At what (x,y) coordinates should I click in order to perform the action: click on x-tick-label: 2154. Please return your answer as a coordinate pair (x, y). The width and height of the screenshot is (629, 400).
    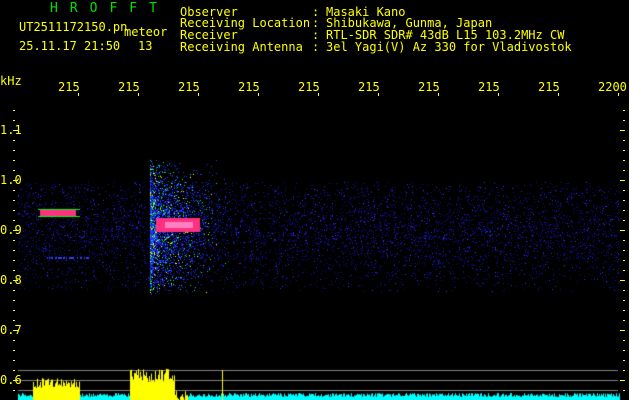
    Looking at the image, I should click on (249, 87).